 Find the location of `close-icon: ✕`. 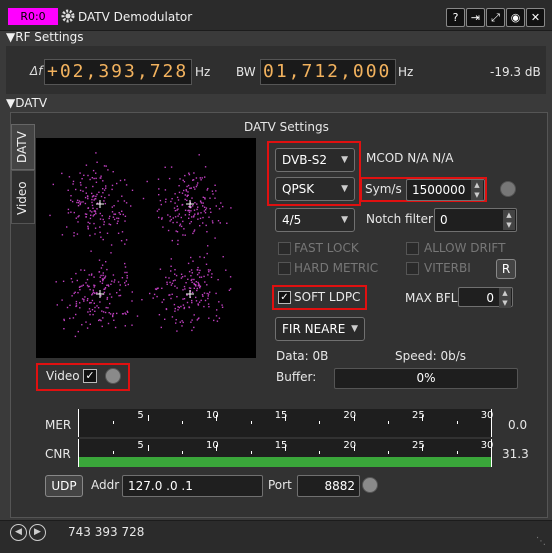

close-icon: ✕ is located at coordinates (535, 17).